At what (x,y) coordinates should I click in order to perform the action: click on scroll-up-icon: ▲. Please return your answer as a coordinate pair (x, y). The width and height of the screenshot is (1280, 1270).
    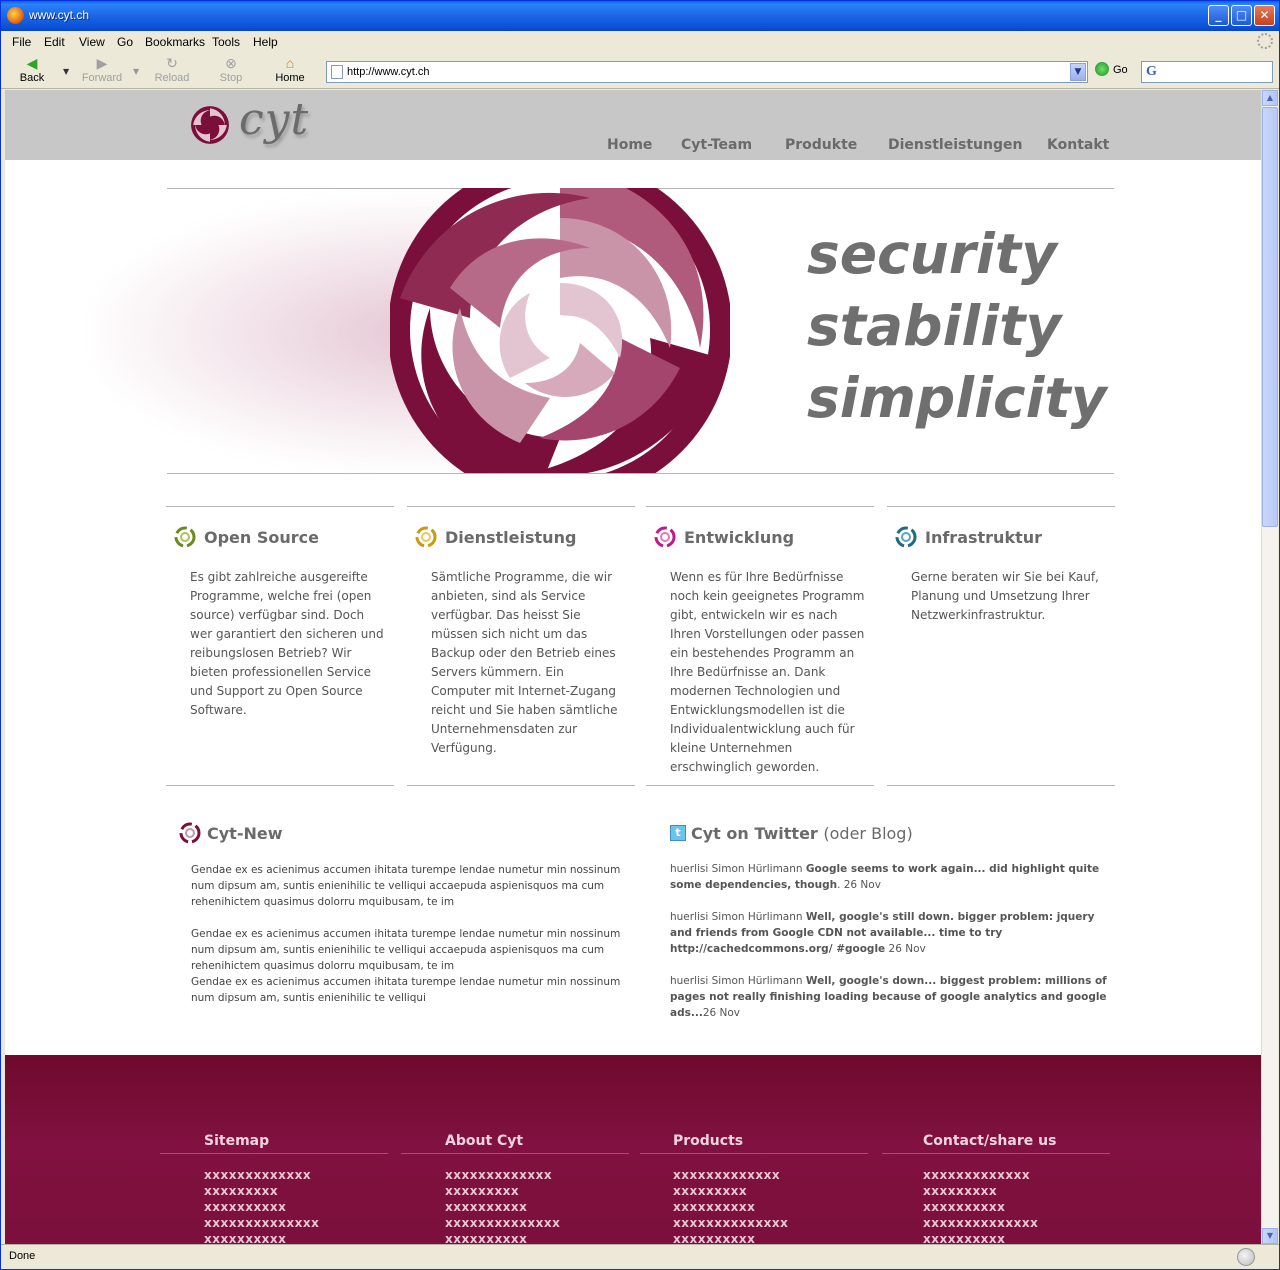
    Looking at the image, I should click on (1270, 98).